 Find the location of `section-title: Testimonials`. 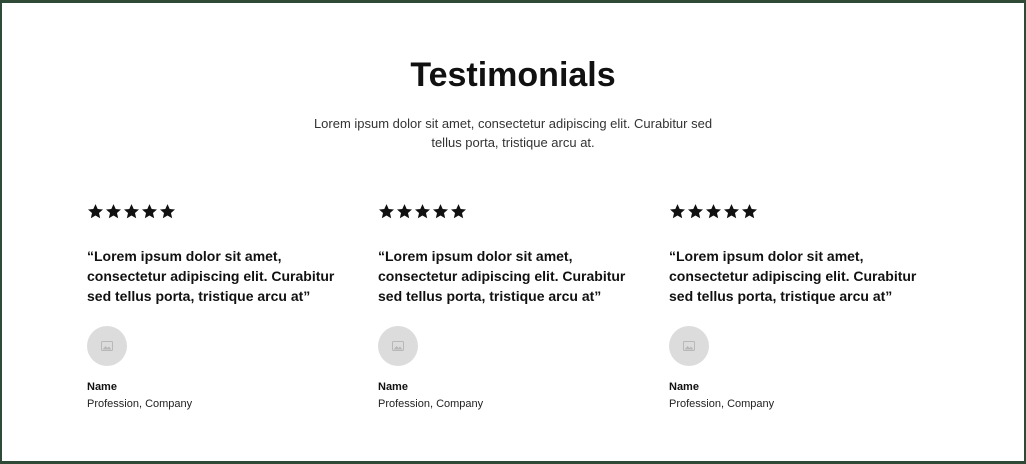

section-title: Testimonials is located at coordinates (513, 75).